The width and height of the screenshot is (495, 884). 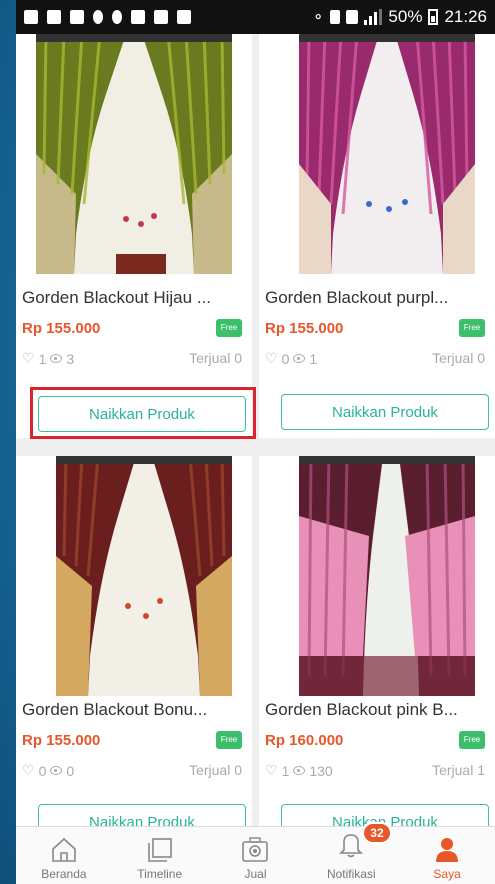 I want to click on nav-label: Timeline, so click(x=160, y=874).